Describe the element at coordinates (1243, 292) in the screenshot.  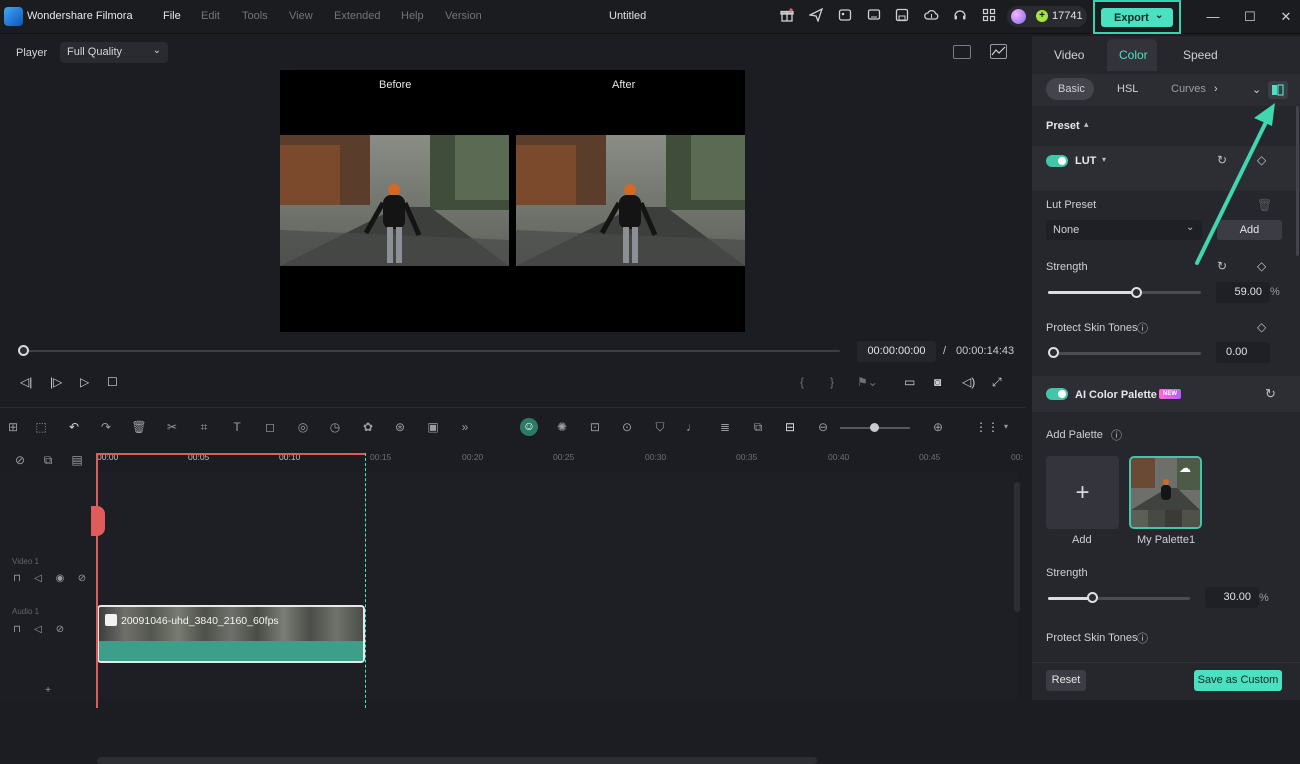
I see `strength-value-input: 59.00` at that location.